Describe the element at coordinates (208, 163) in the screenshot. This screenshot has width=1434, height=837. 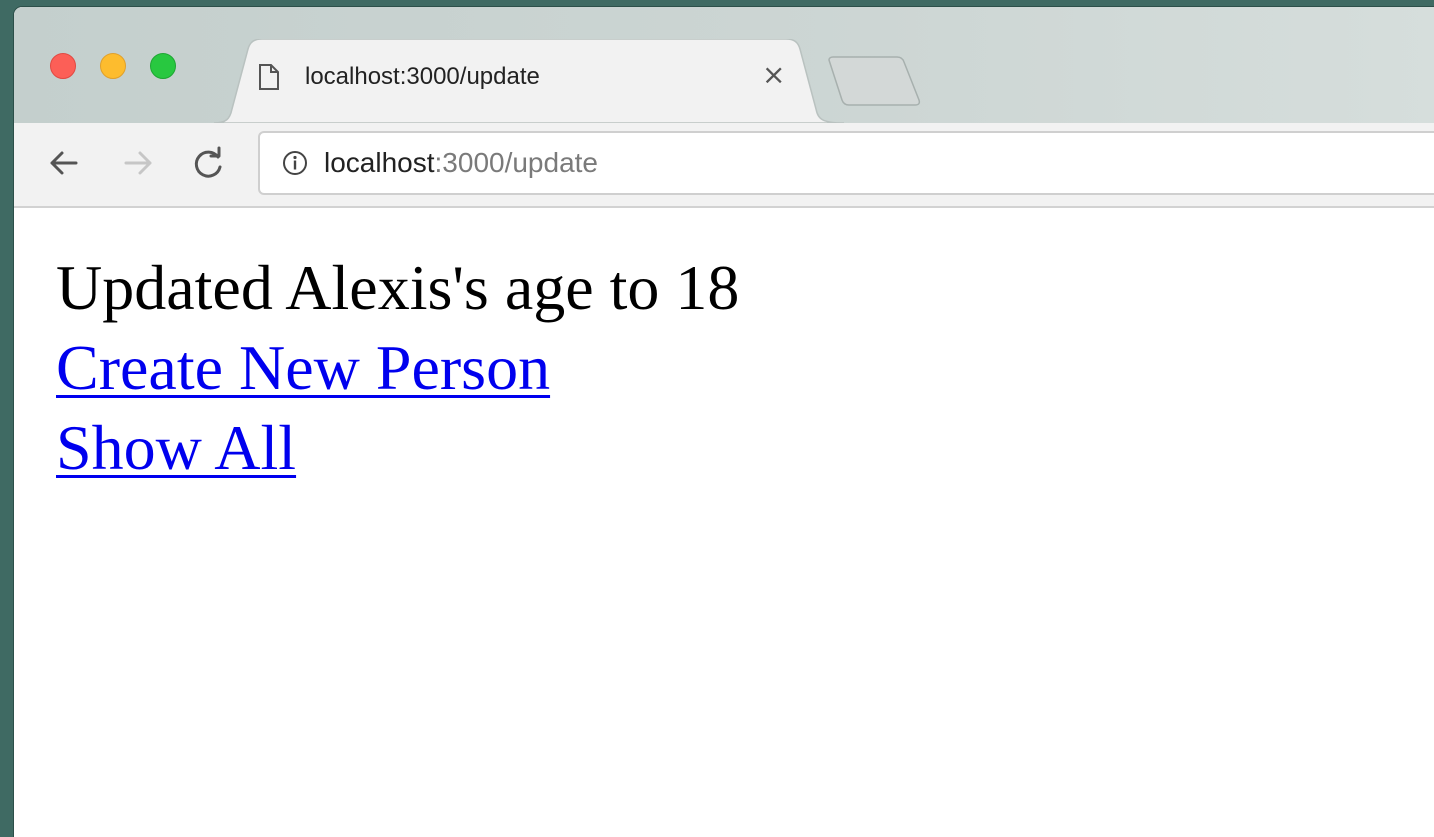
I see `reload-icon` at that location.